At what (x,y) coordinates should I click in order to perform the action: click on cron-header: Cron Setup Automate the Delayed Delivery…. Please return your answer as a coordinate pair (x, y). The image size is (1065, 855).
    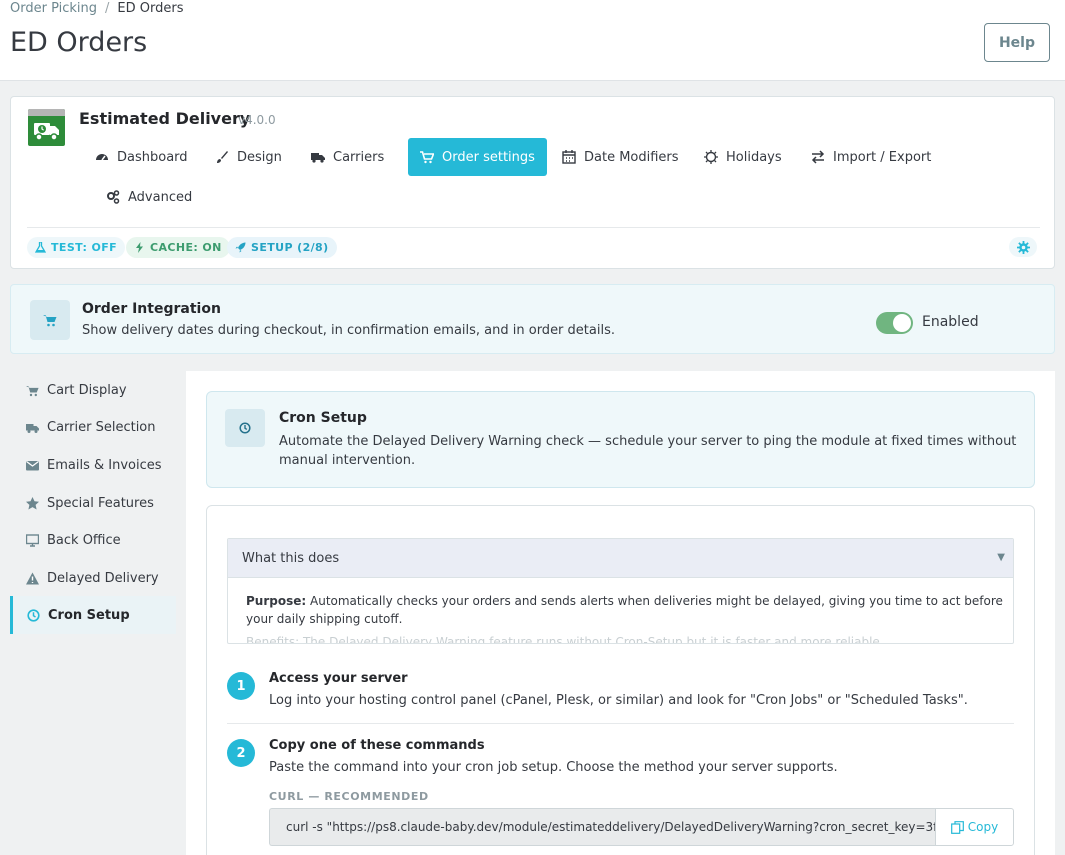
    Looking at the image, I should click on (620, 439).